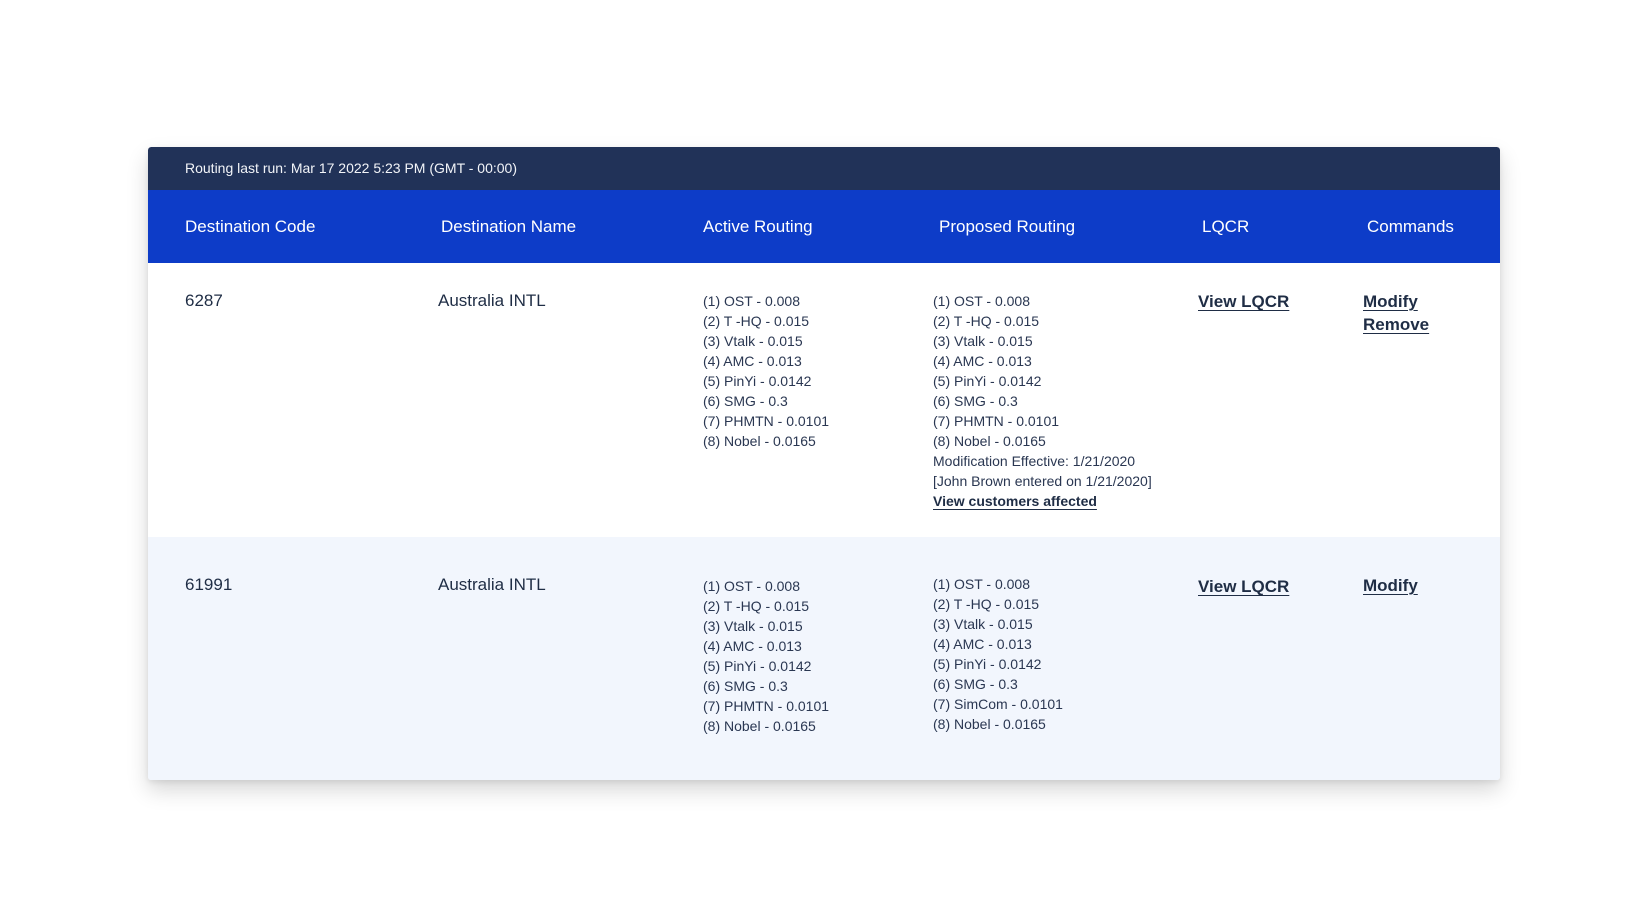 The image size is (1640, 920). What do you see at coordinates (1396, 324) in the screenshot?
I see `remove-button: Remove` at bounding box center [1396, 324].